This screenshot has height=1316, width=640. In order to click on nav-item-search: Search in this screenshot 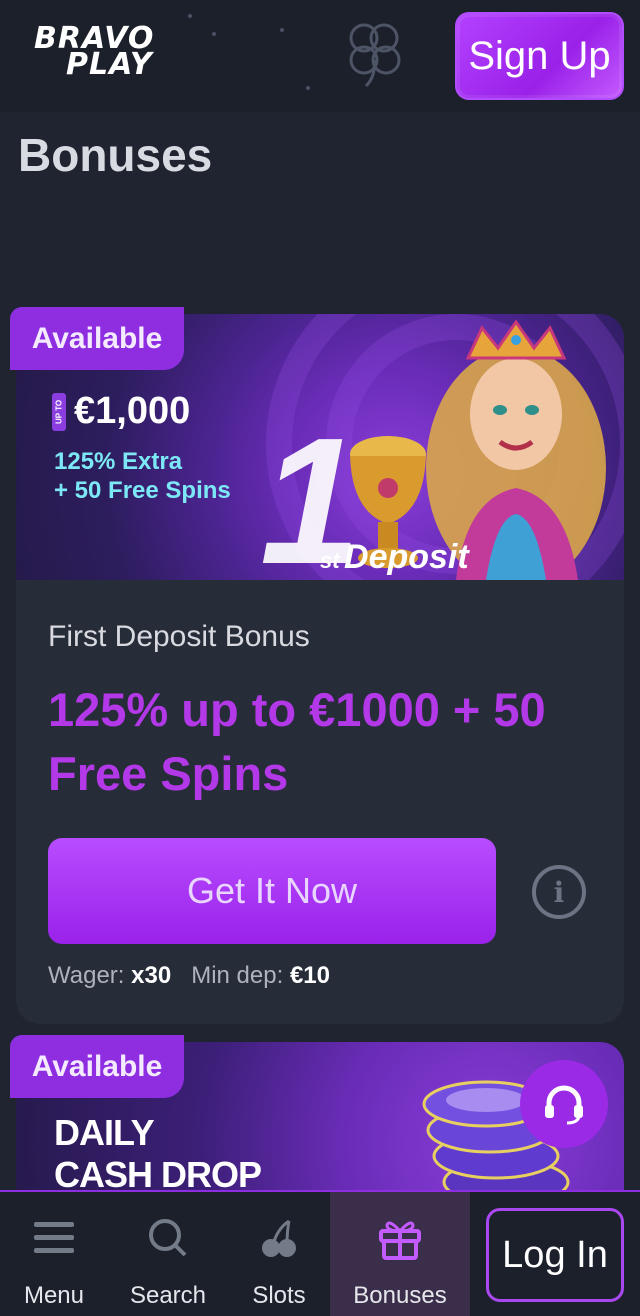, I will do `click(168, 1254)`.